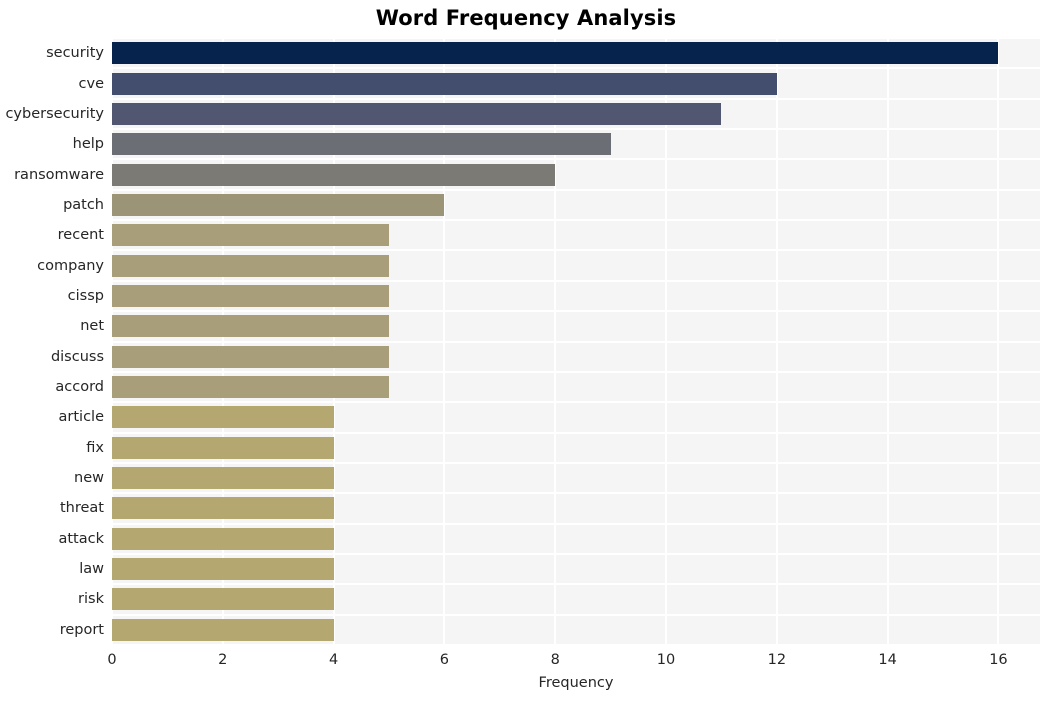 The image size is (1052, 701). What do you see at coordinates (555, 660) in the screenshot?
I see `x-tick-label-8: 8` at bounding box center [555, 660].